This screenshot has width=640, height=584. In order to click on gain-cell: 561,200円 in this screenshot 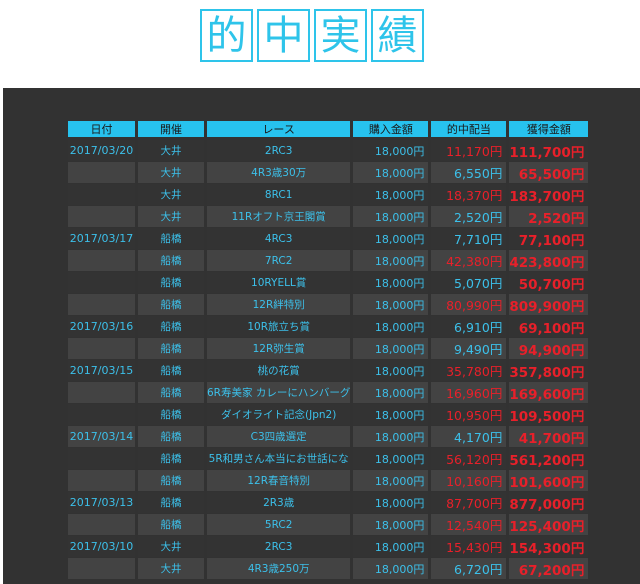, I will do `click(549, 459)`.